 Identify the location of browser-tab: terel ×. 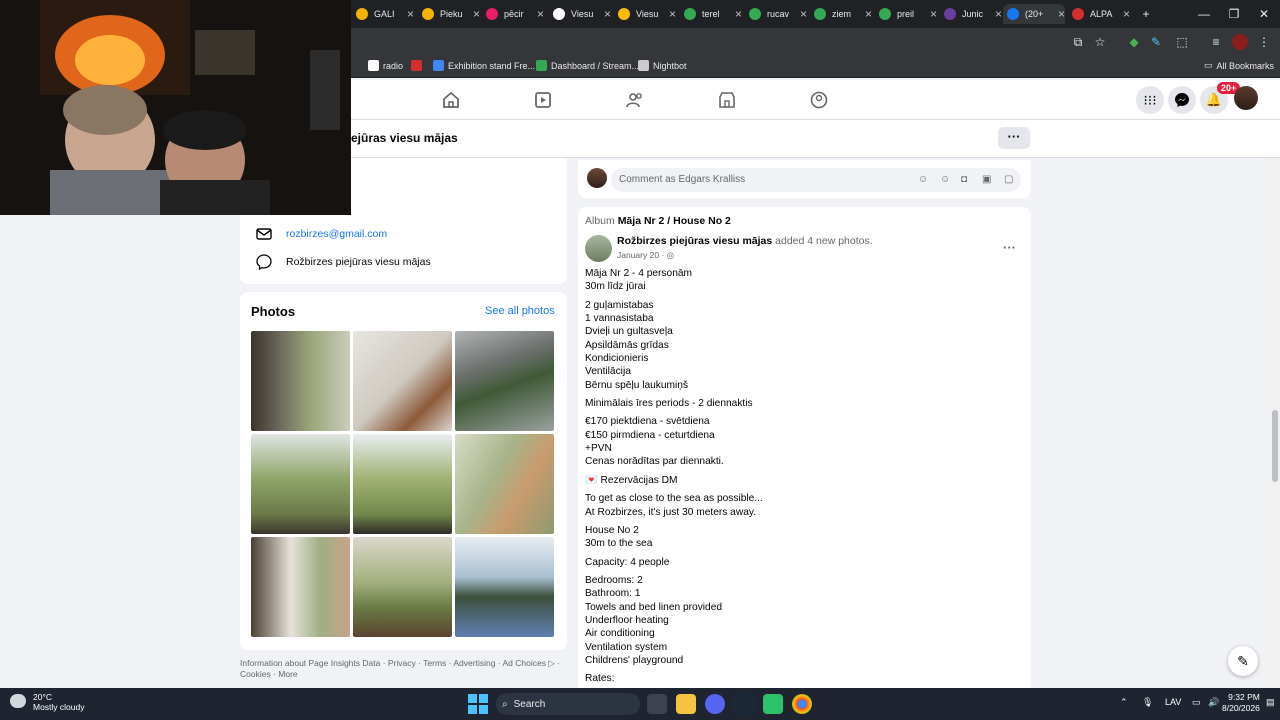
(711, 14).